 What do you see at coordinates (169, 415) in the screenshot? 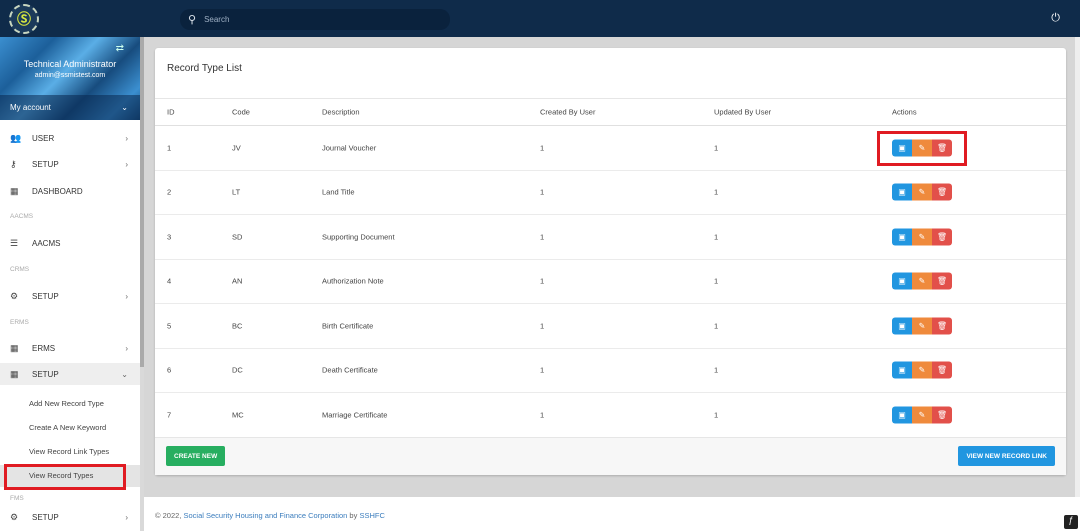
I see `cell-id: 7` at bounding box center [169, 415].